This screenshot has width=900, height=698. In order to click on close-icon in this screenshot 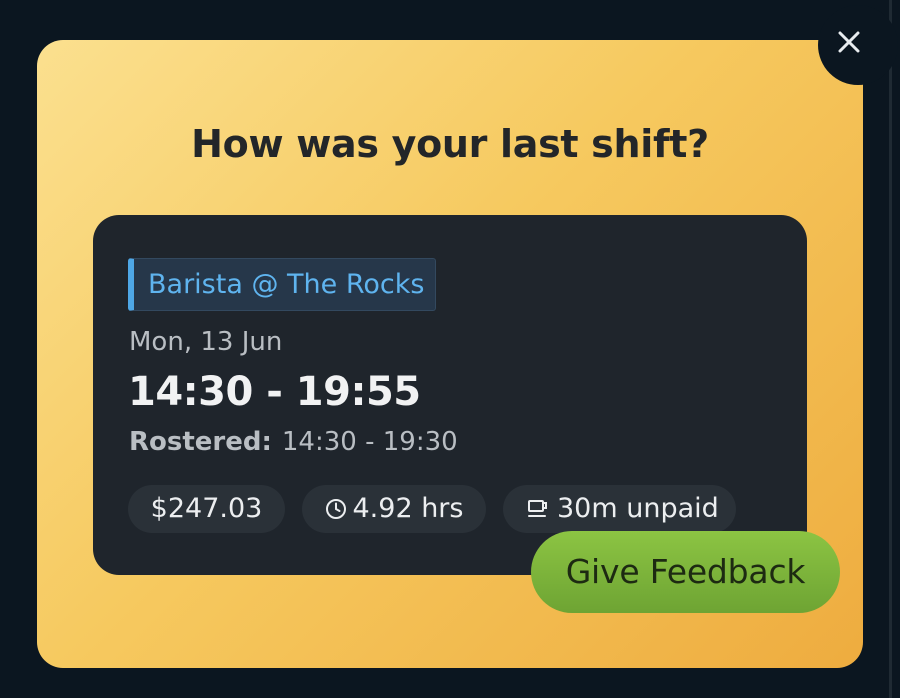, I will do `click(849, 42)`.